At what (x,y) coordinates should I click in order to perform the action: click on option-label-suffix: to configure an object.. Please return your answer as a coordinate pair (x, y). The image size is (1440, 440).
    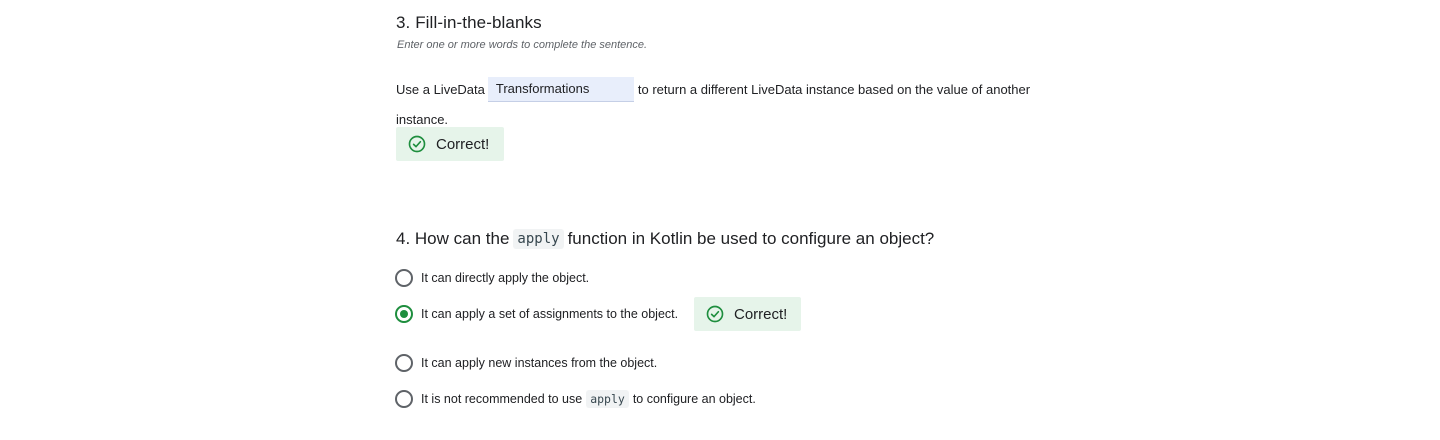
    Looking at the image, I should click on (694, 399).